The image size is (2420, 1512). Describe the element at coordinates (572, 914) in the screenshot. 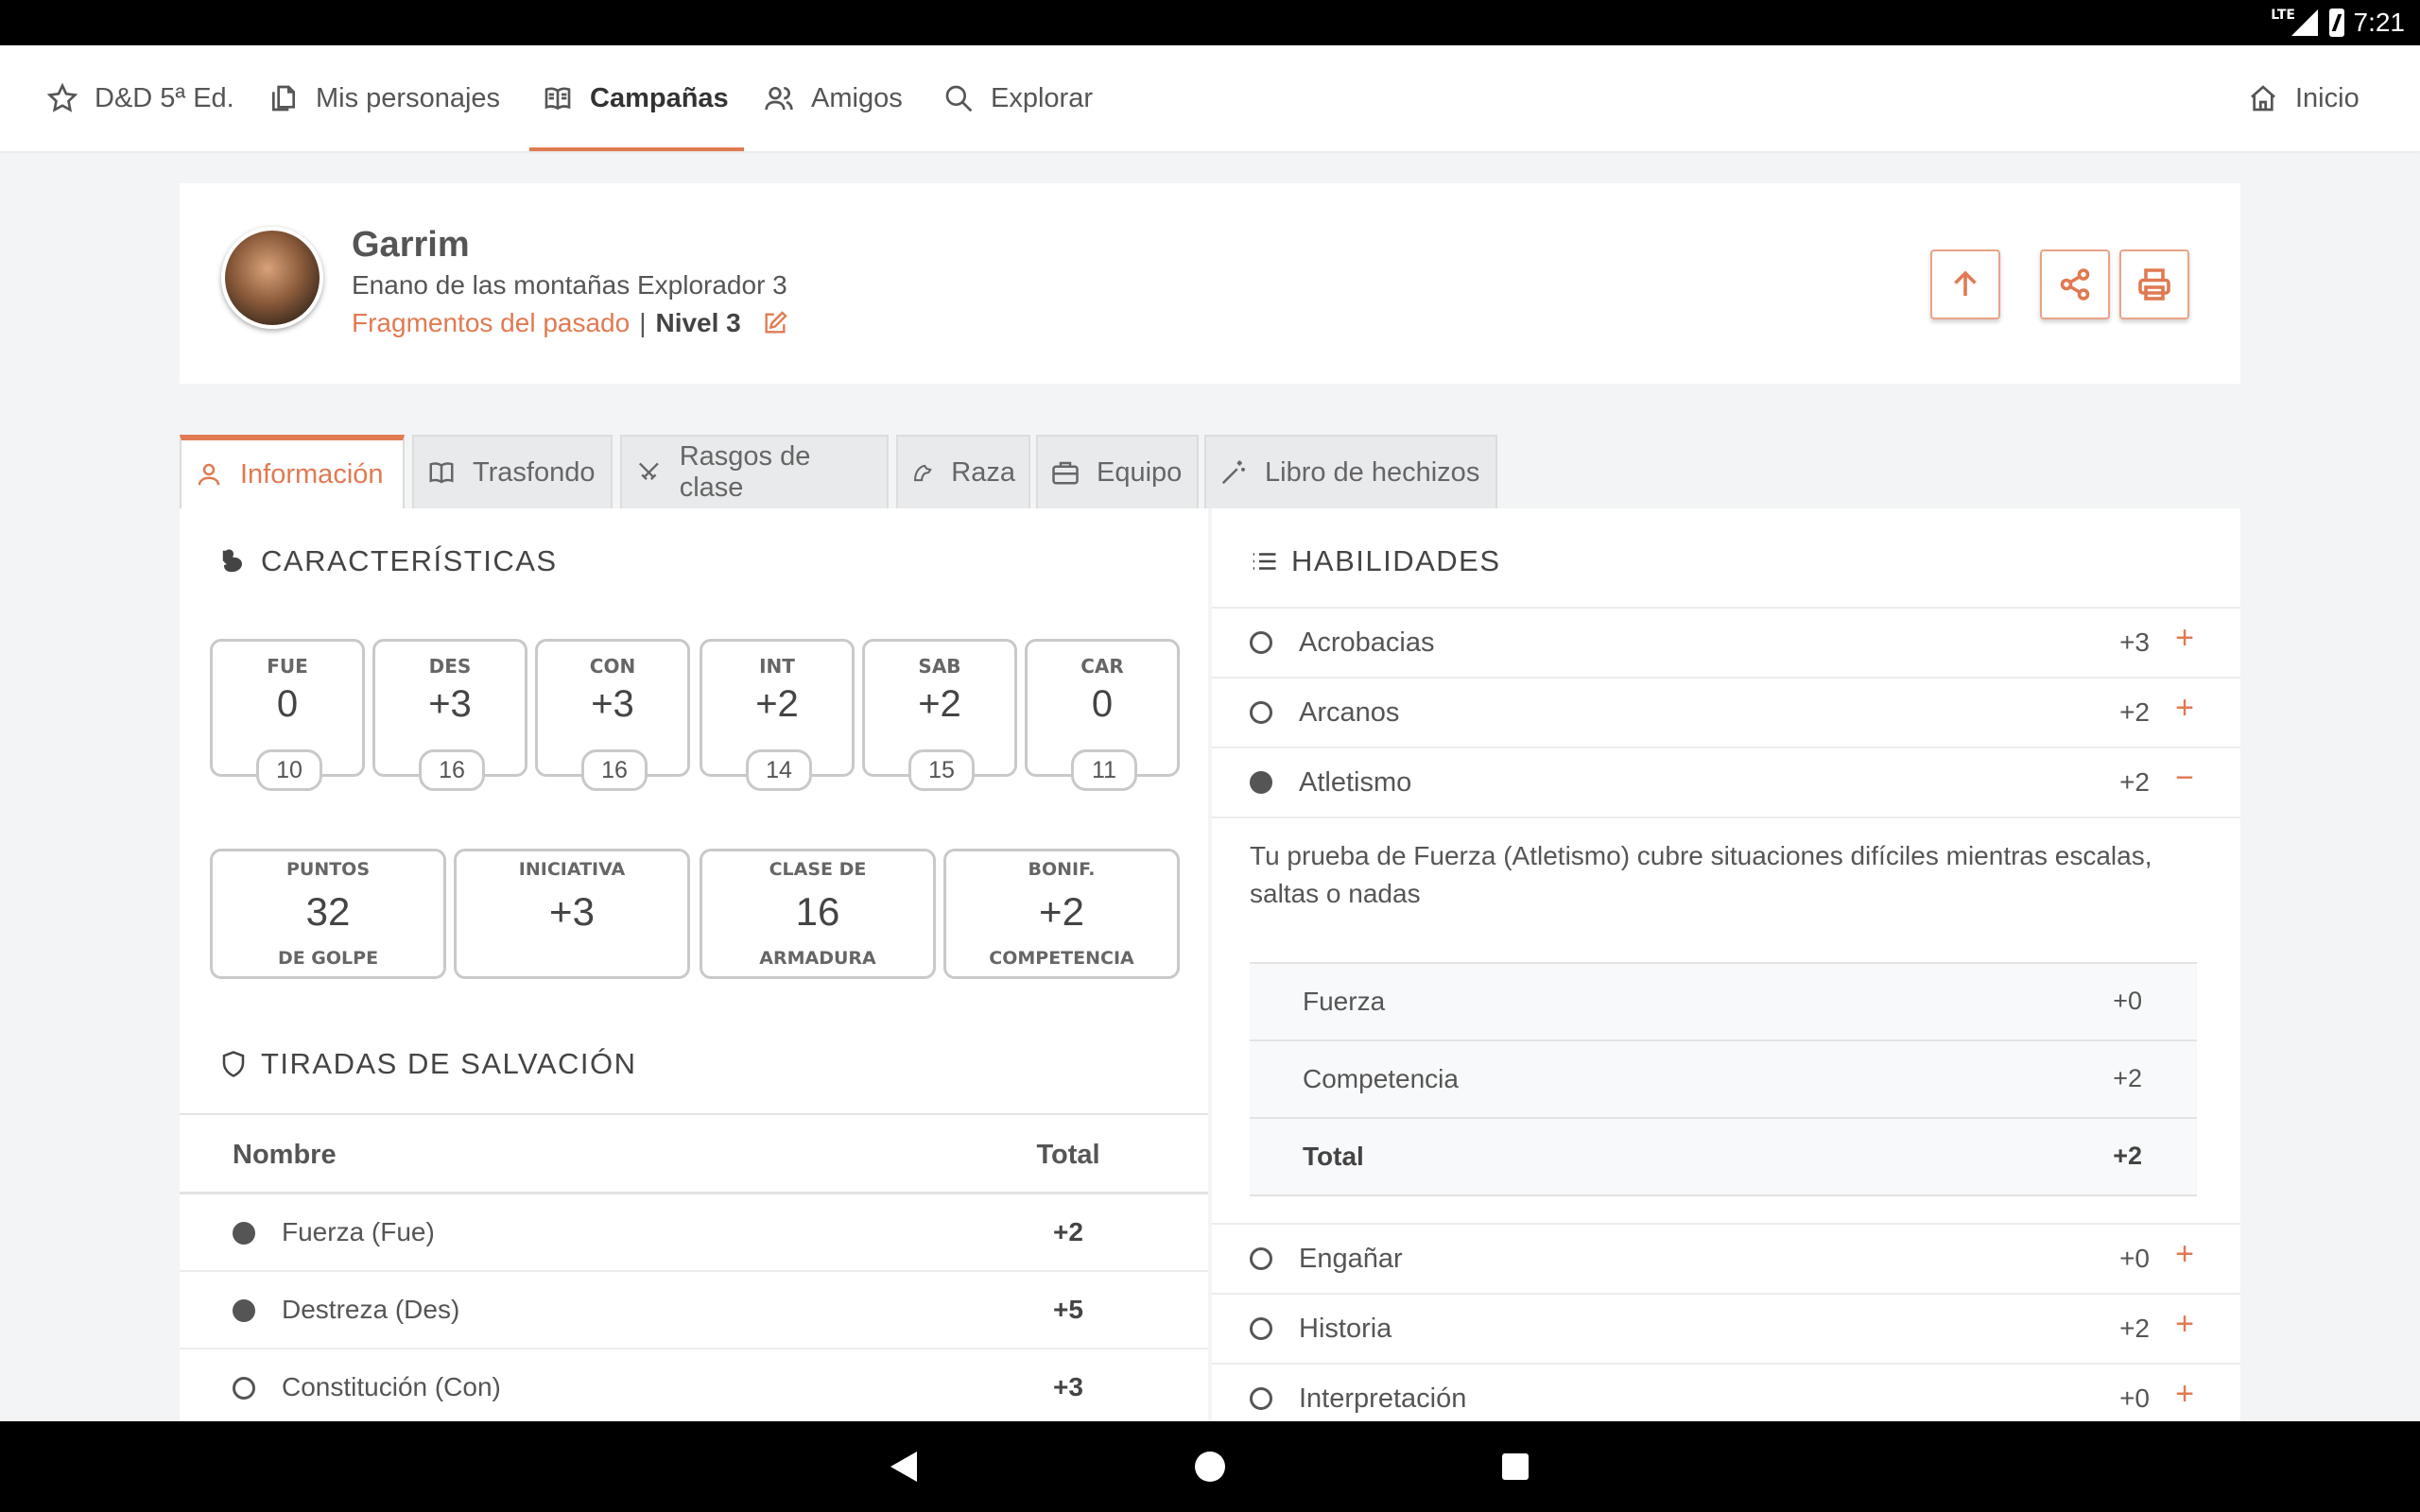

I see `stat-initiative: INICIATIVA +3` at that location.